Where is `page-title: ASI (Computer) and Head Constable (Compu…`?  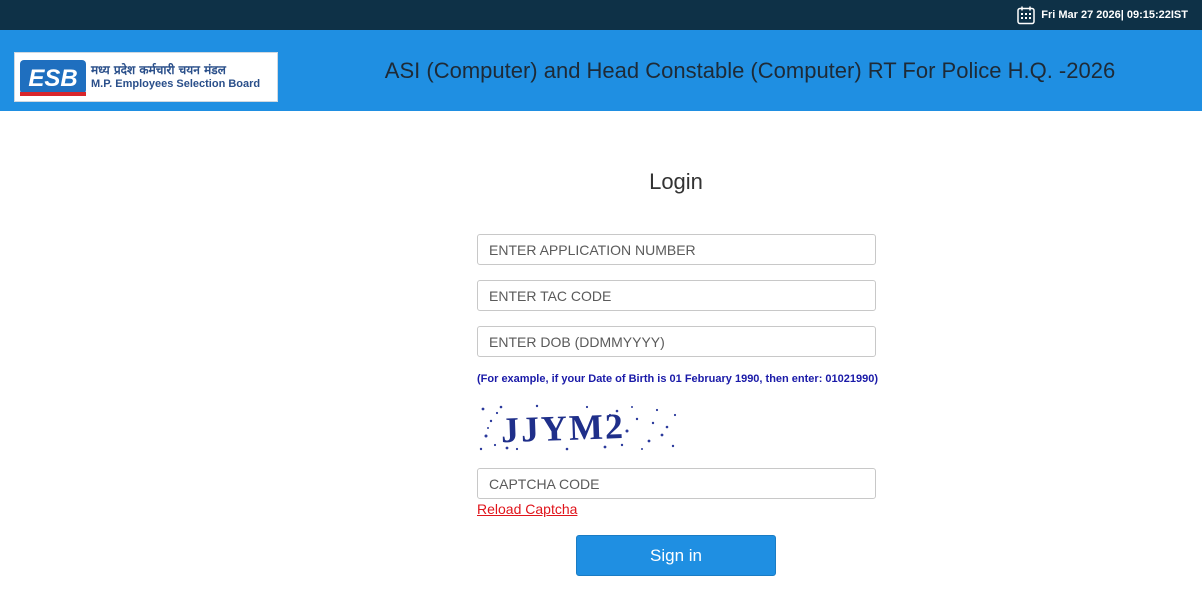 page-title: ASI (Computer) and Head Constable (Compu… is located at coordinates (750, 70).